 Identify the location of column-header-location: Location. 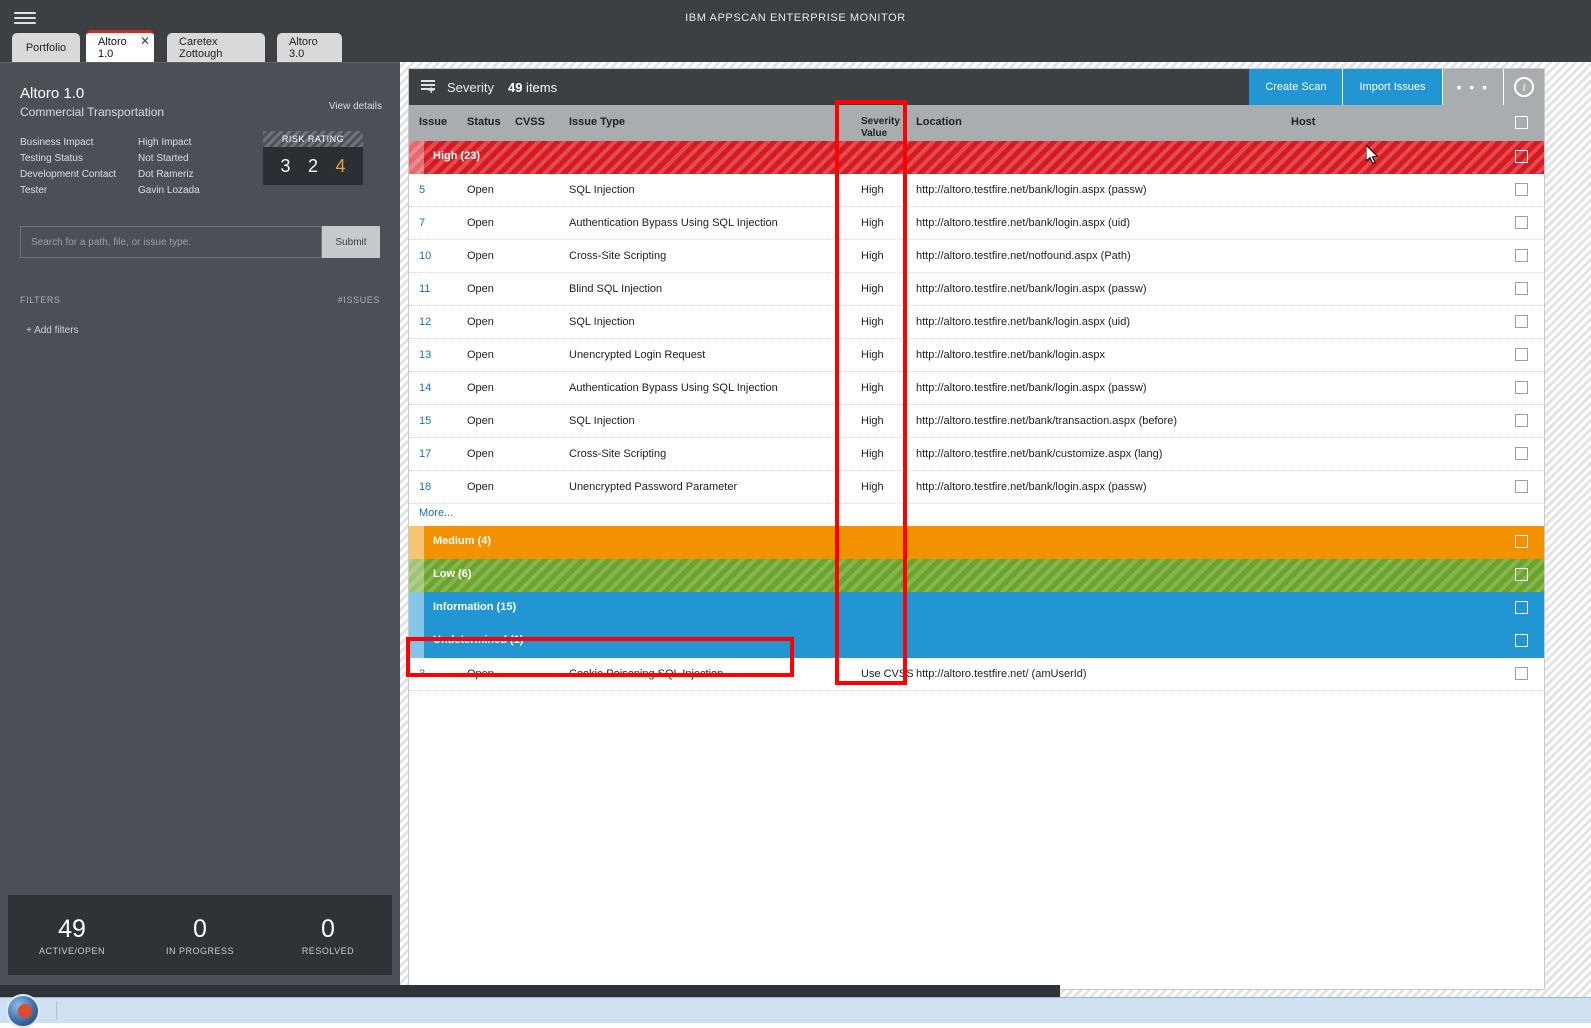
(939, 122).